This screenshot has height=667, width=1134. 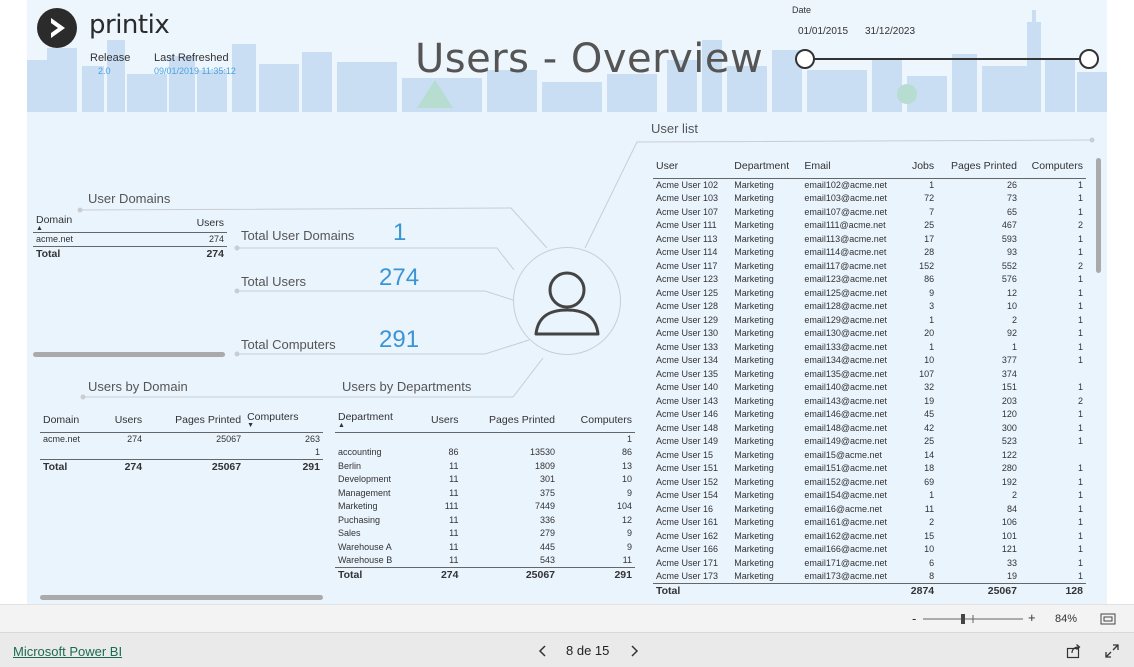 I want to click on table-row: accounting 86 13530 86, so click(x=485, y=453).